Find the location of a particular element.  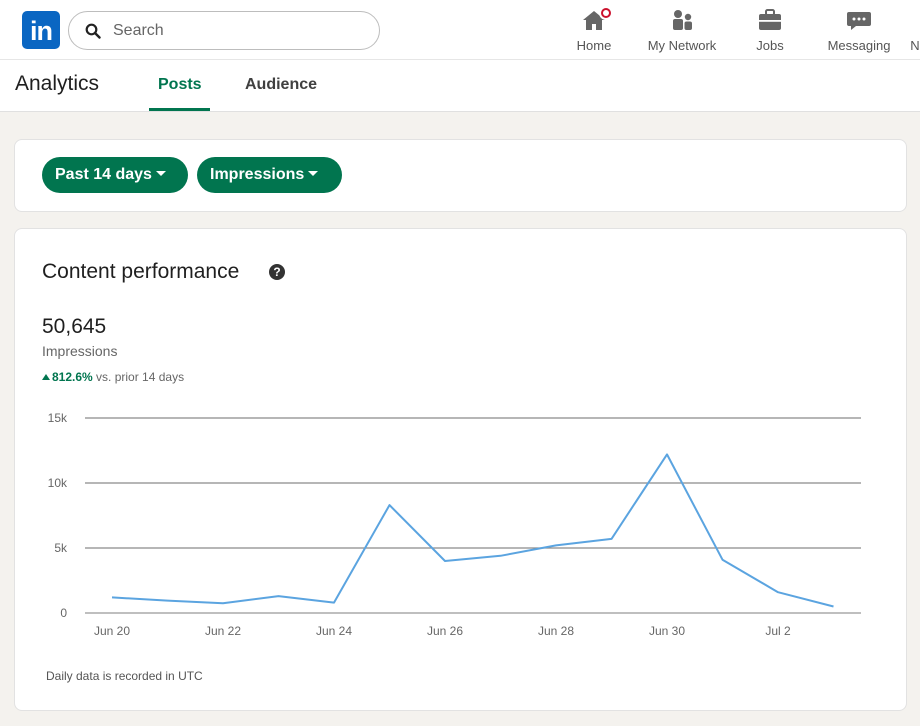

nav-messaging: Messaging is located at coordinates (859, 32).